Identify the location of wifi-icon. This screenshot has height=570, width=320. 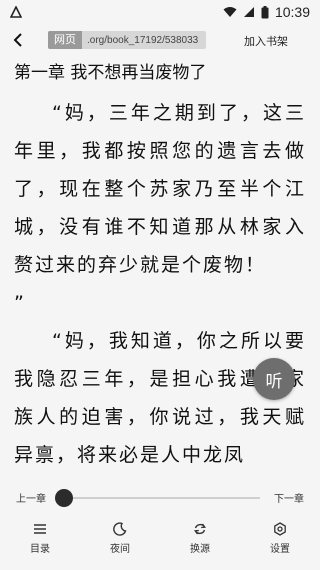
(230, 12).